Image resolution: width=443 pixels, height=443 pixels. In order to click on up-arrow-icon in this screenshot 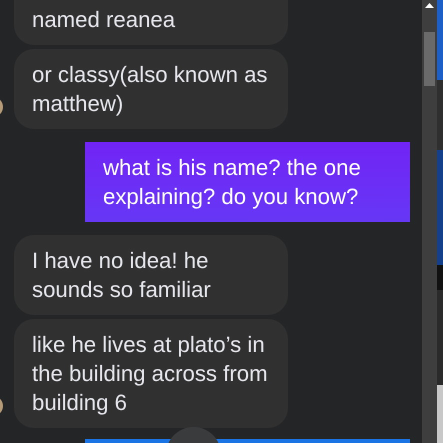, I will do `click(429, 5)`.